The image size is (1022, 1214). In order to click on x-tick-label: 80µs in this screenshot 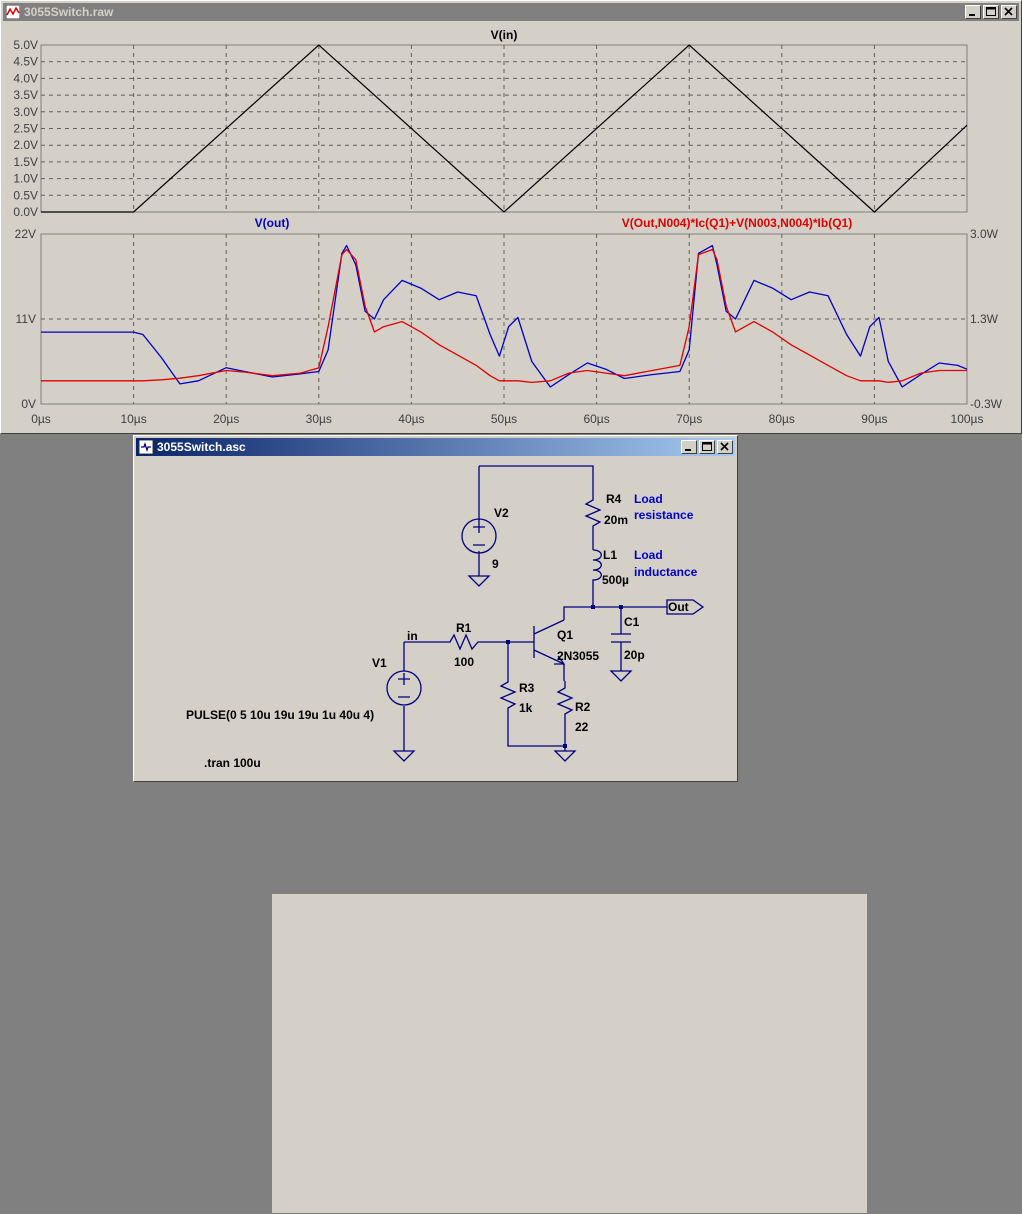, I will do `click(782, 419)`.